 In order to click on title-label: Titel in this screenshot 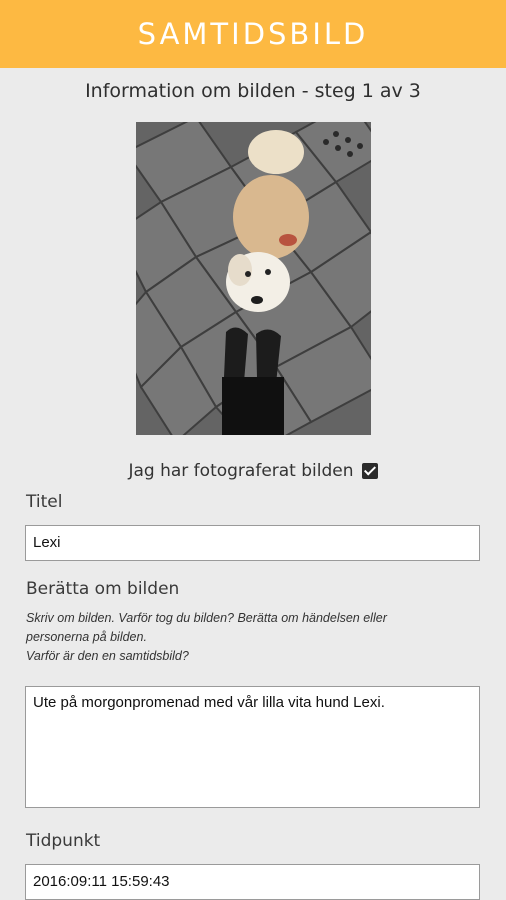, I will do `click(44, 502)`.